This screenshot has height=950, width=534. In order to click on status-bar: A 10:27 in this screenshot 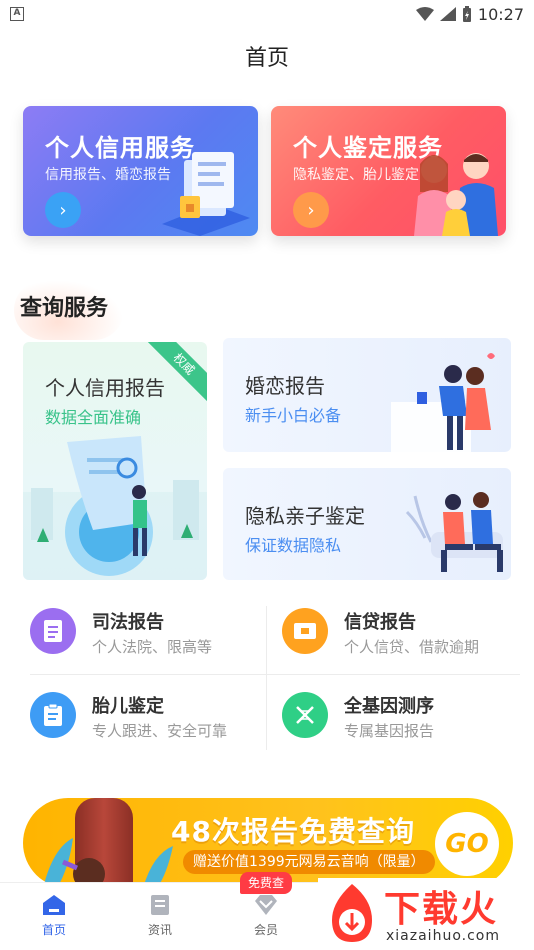, I will do `click(267, 14)`.